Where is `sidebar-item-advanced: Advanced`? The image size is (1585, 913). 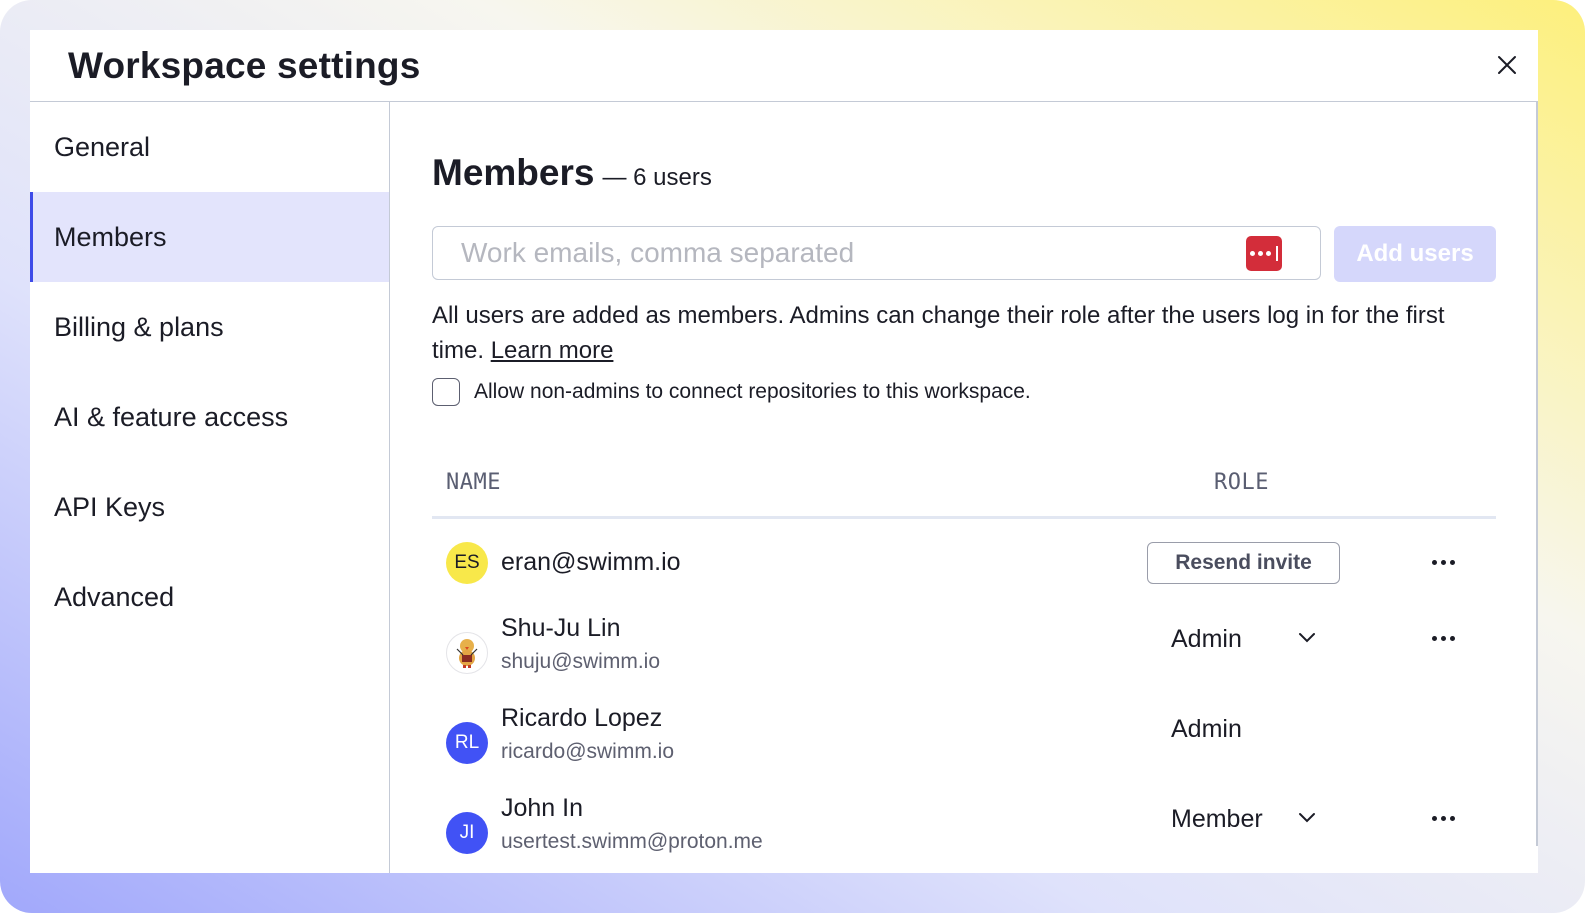 sidebar-item-advanced: Advanced is located at coordinates (209, 597).